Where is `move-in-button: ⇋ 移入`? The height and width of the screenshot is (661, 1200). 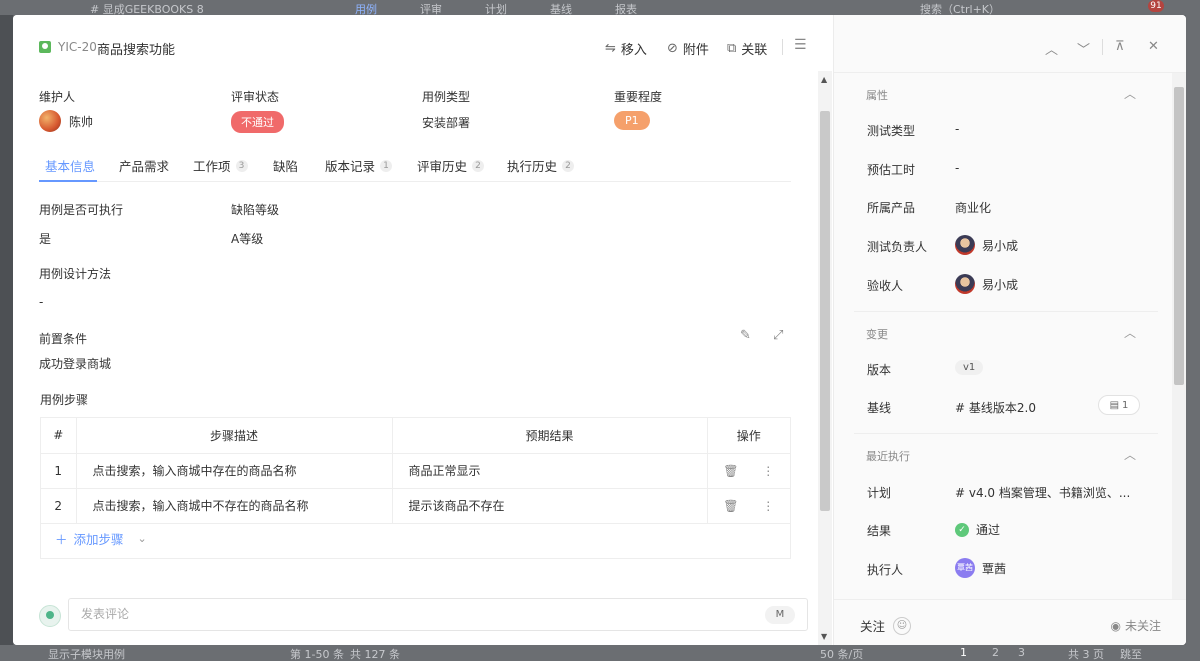
move-in-button: ⇋ 移入 is located at coordinates (626, 48).